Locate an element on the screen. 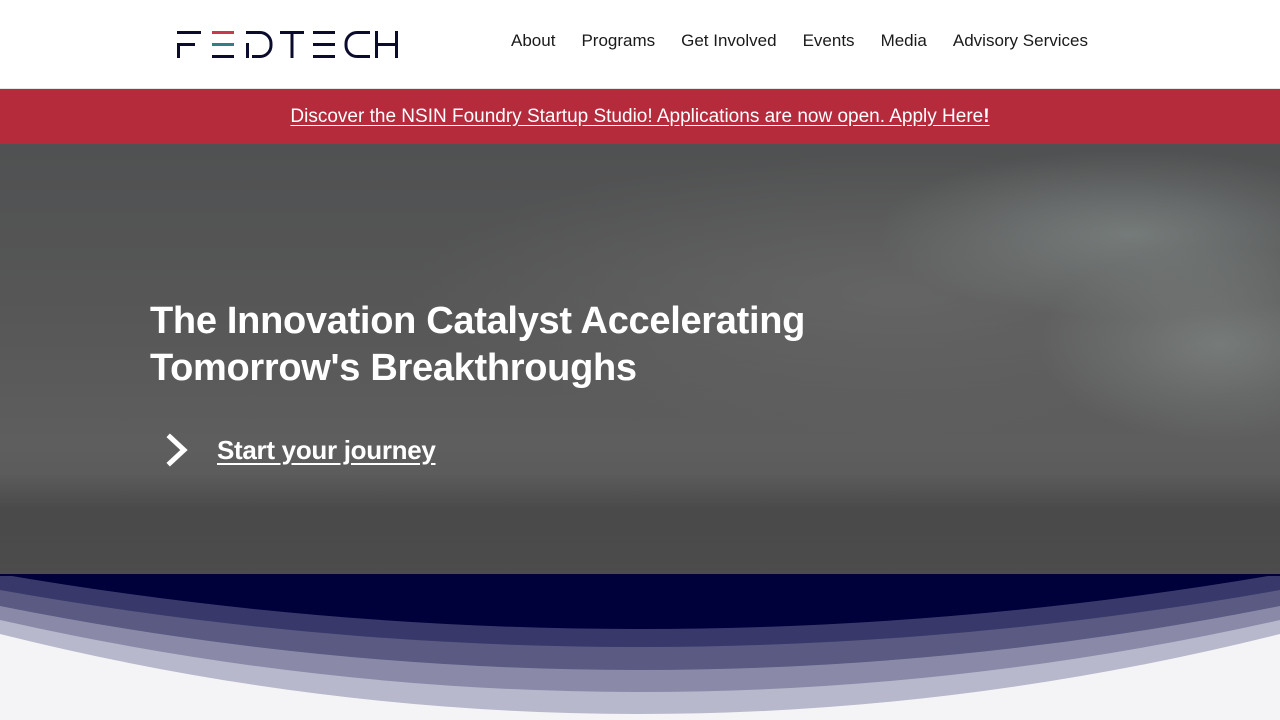 Image resolution: width=1280 pixels, height=720 pixels. hero-background-horizon is located at coordinates (640, 524).